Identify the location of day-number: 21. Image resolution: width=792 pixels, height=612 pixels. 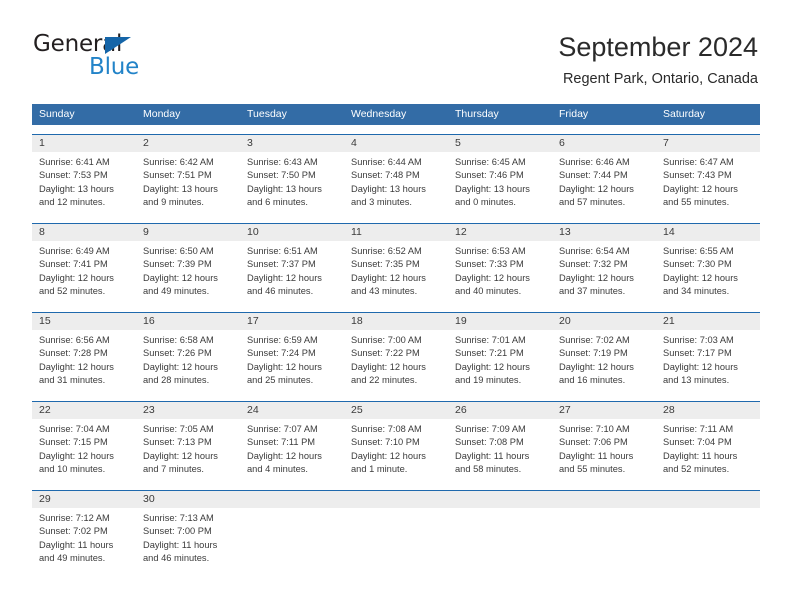
(669, 321).